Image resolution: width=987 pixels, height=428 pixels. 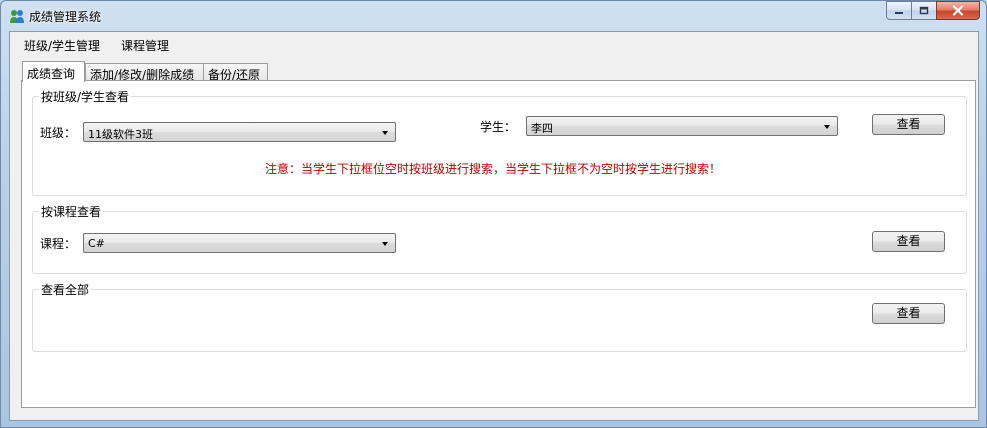 What do you see at coordinates (96, 243) in the screenshot?
I see `course-combobox-value: C#` at bounding box center [96, 243].